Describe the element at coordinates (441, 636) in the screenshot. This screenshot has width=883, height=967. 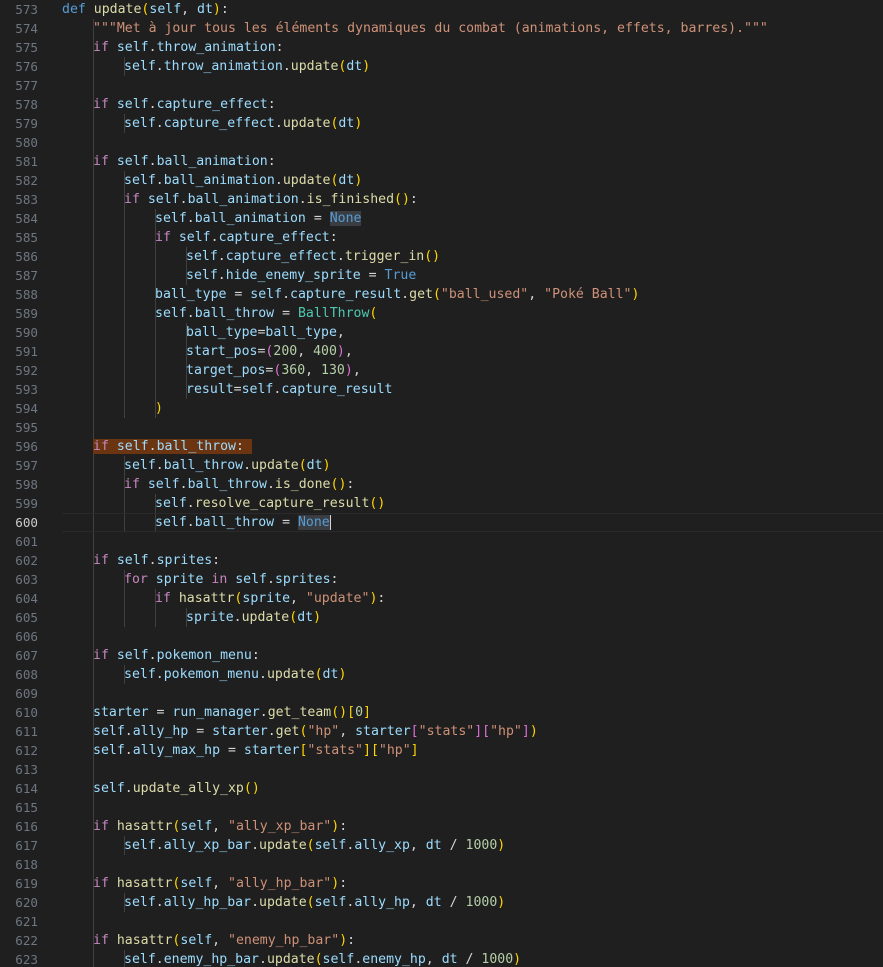
I see `code-line: 606` at that location.